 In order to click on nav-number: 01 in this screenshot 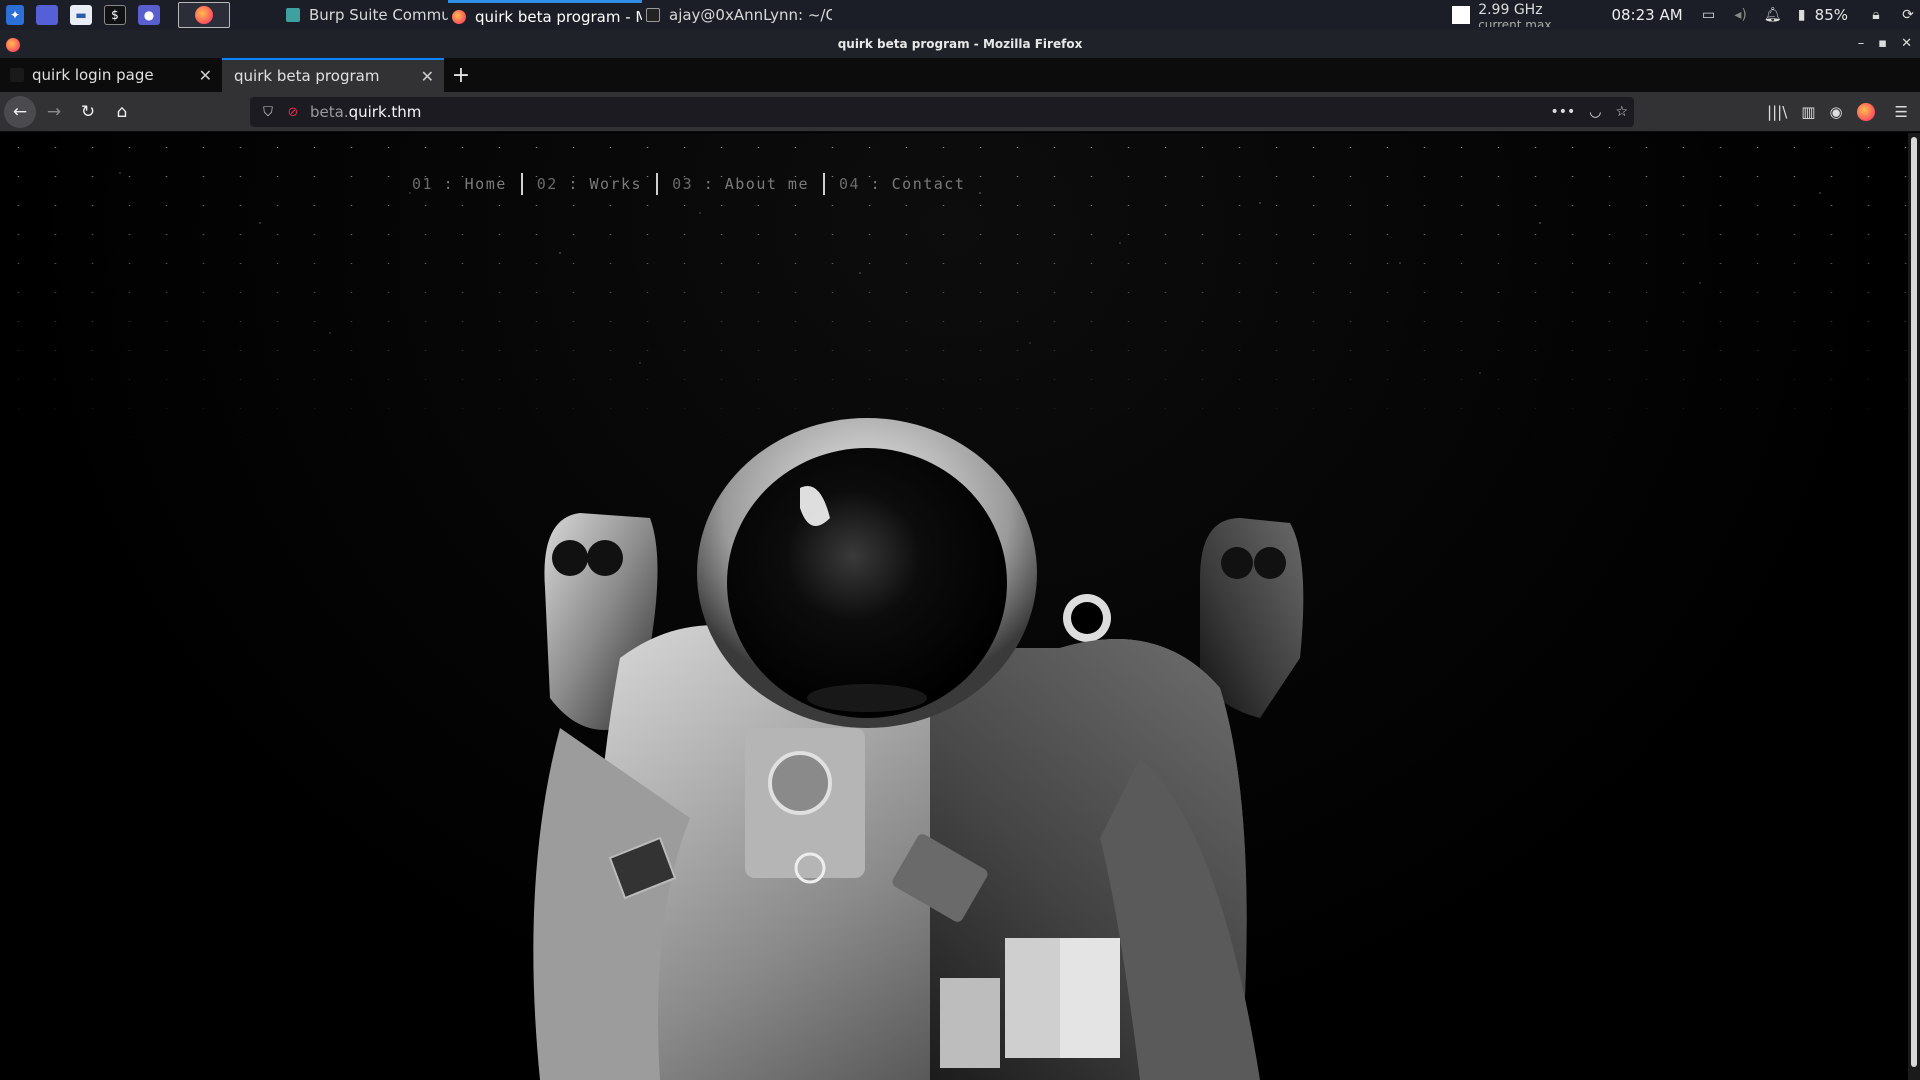, I will do `click(423, 184)`.